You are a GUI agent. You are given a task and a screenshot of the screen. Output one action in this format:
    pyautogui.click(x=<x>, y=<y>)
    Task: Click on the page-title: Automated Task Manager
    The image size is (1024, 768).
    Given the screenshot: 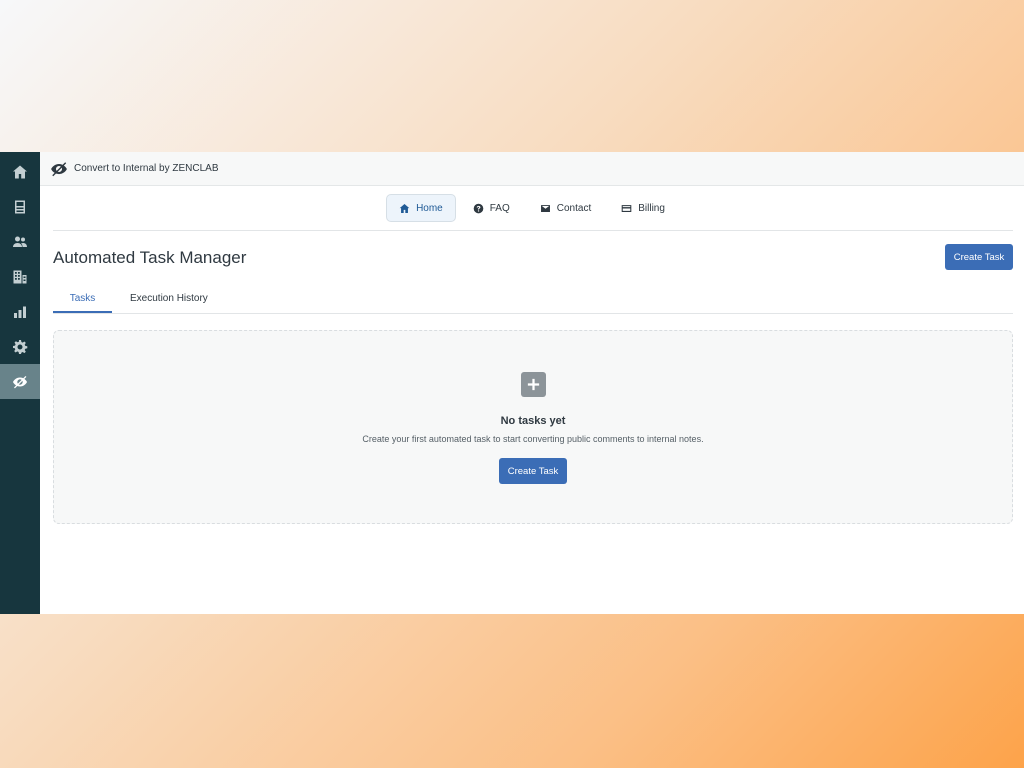 What is the action you would take?
    pyautogui.click(x=150, y=257)
    